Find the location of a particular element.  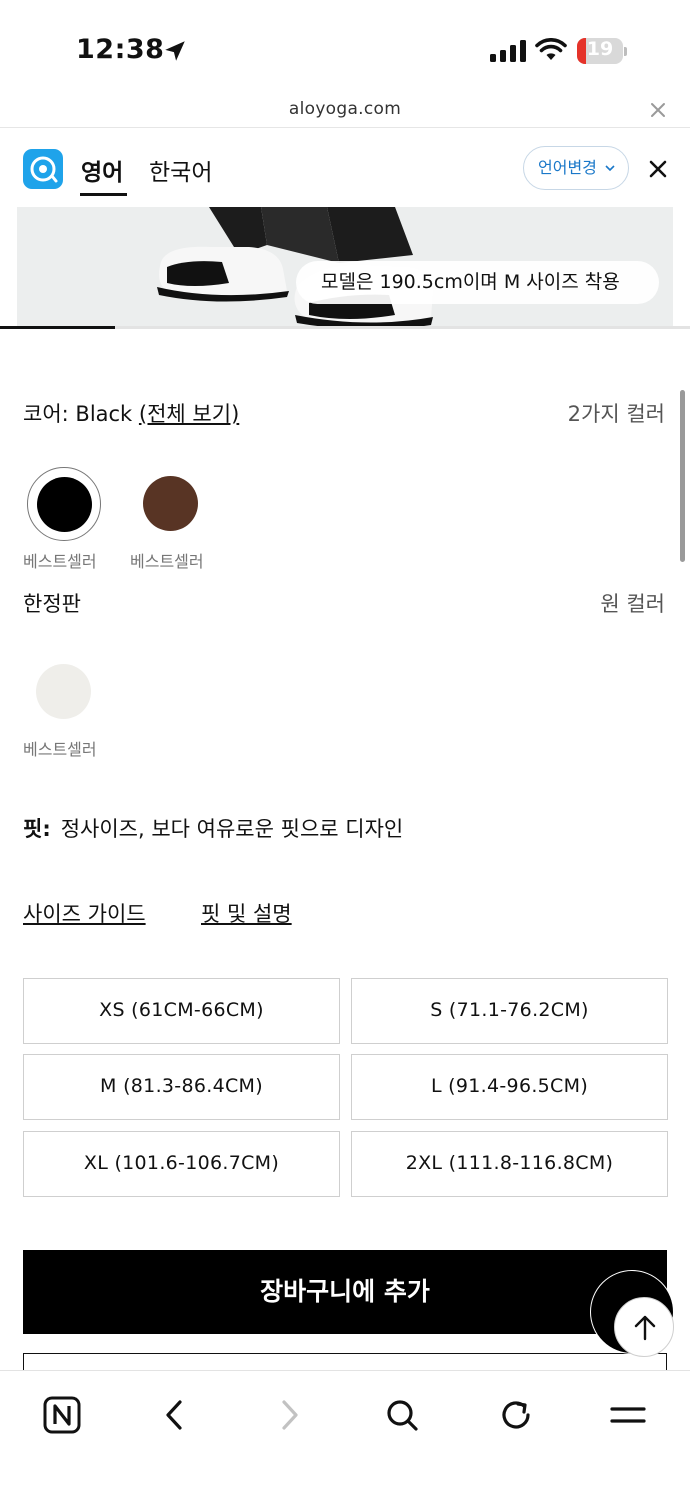

core-color-label: 코어: Black (전체 보기) is located at coordinates (131, 413).